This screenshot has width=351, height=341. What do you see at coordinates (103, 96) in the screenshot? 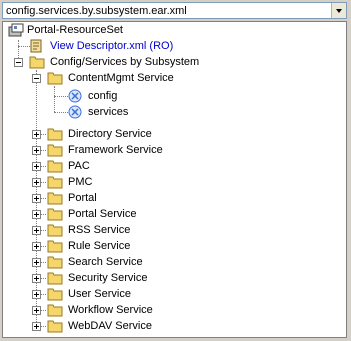
I see `tree-node-label: config` at bounding box center [103, 96].